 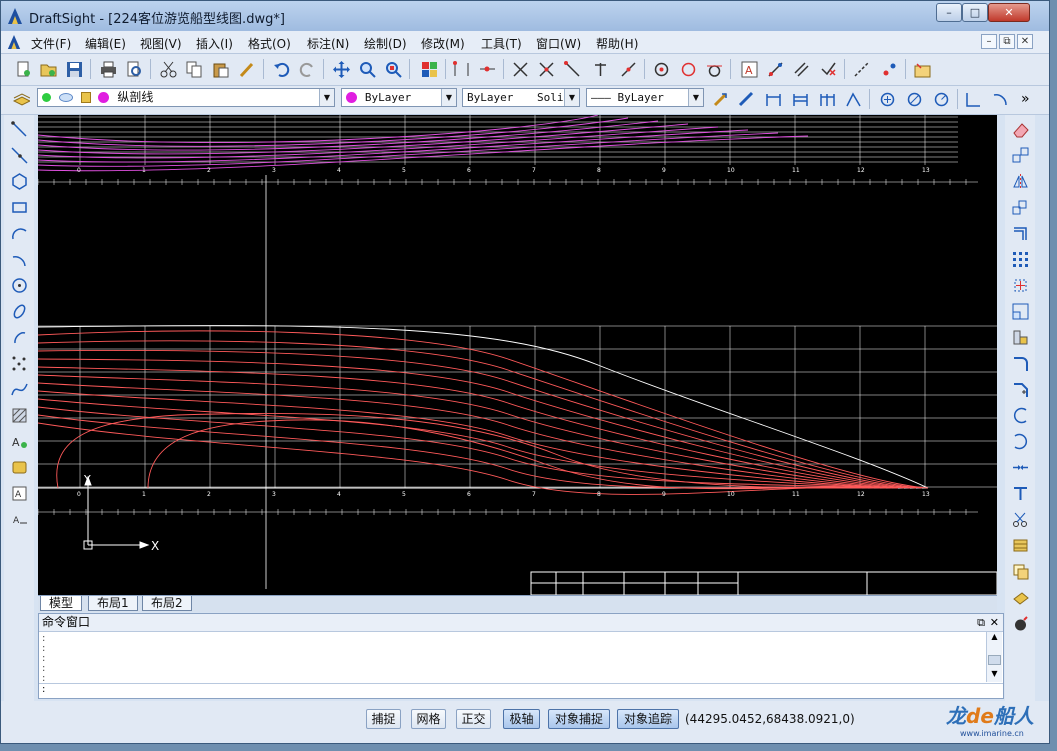 What do you see at coordinates (1020, 623) in the screenshot?
I see `purge-icon` at bounding box center [1020, 623].